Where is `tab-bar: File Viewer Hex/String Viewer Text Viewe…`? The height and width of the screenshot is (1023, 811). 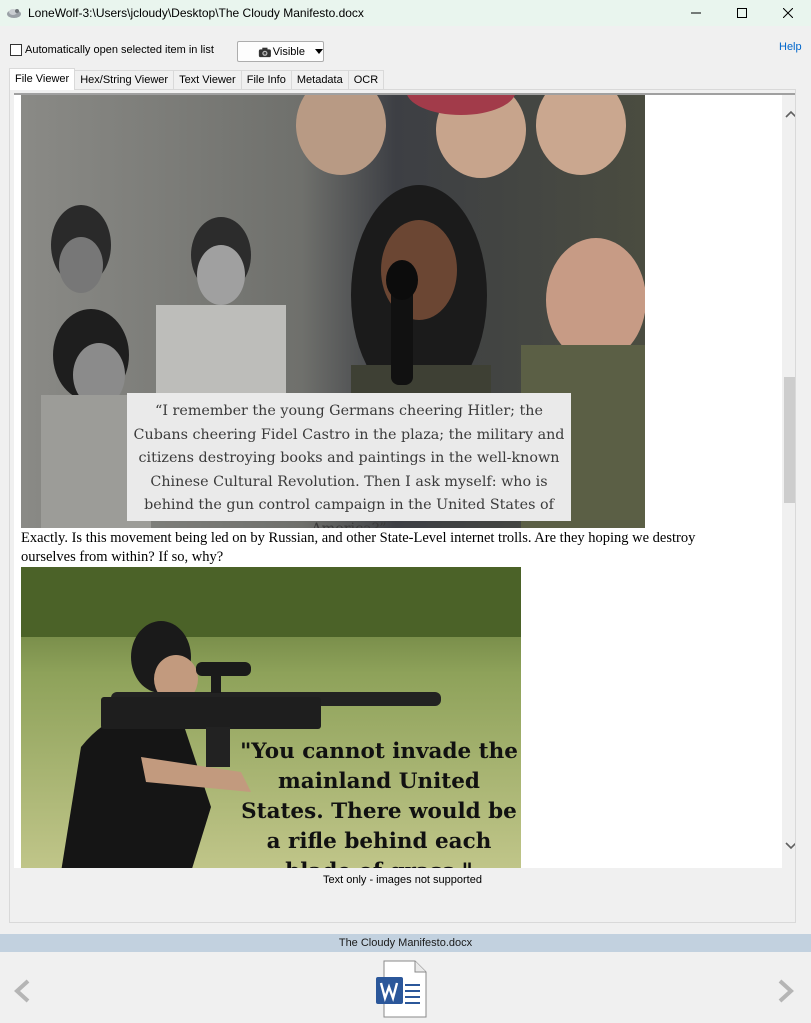 tab-bar: File Viewer Hex/String Viewer Text Viewe… is located at coordinates (197, 79).